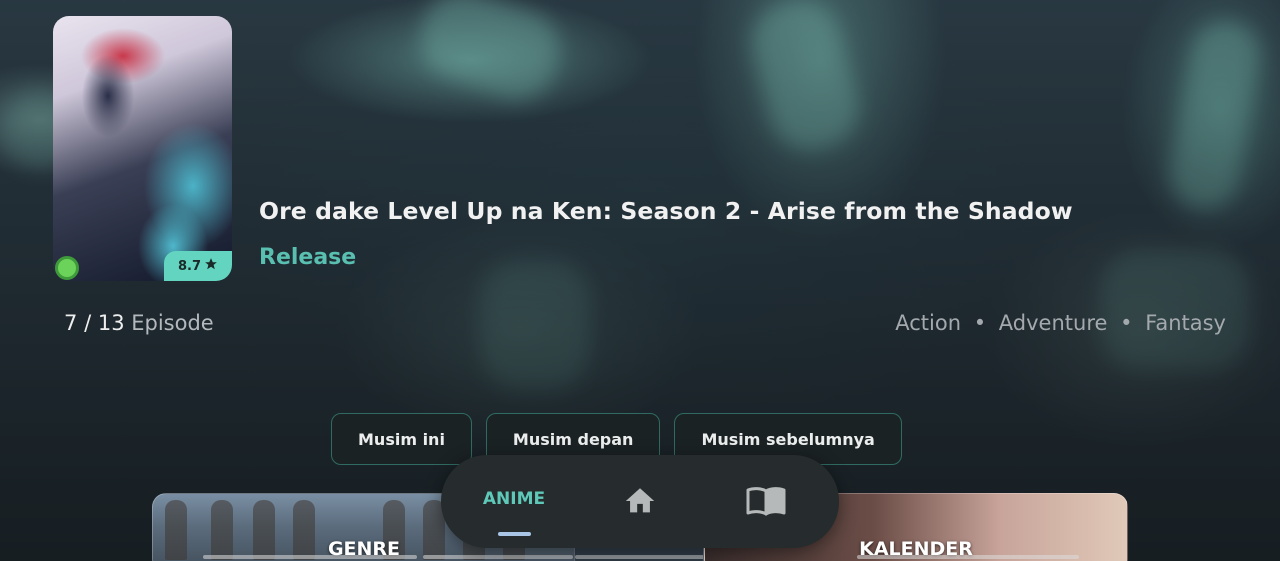 The image size is (1280, 561). What do you see at coordinates (639, 557) in the screenshot?
I see `middle-card-progress` at bounding box center [639, 557].